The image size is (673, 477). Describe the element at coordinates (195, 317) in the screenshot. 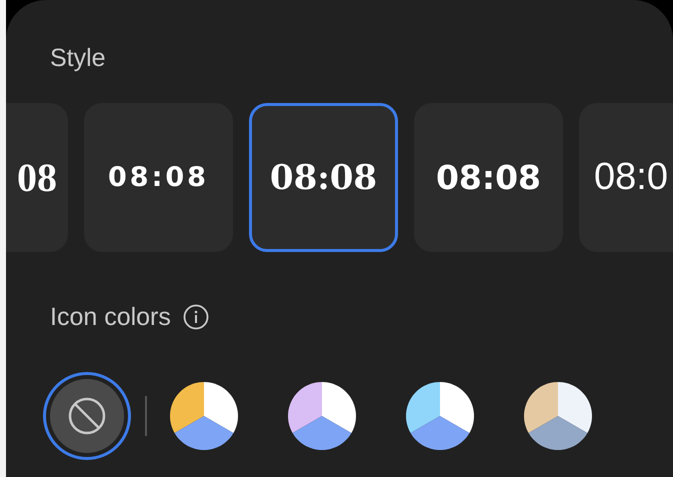

I see `info-icon` at that location.